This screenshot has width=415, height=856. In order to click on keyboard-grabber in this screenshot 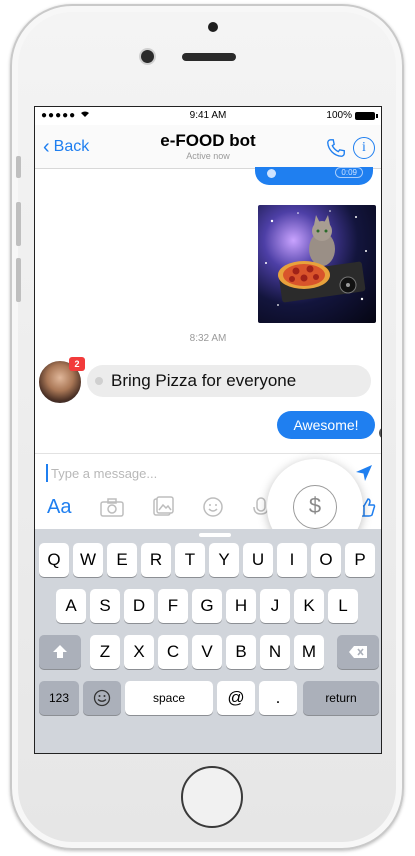, I will do `click(215, 535)`.